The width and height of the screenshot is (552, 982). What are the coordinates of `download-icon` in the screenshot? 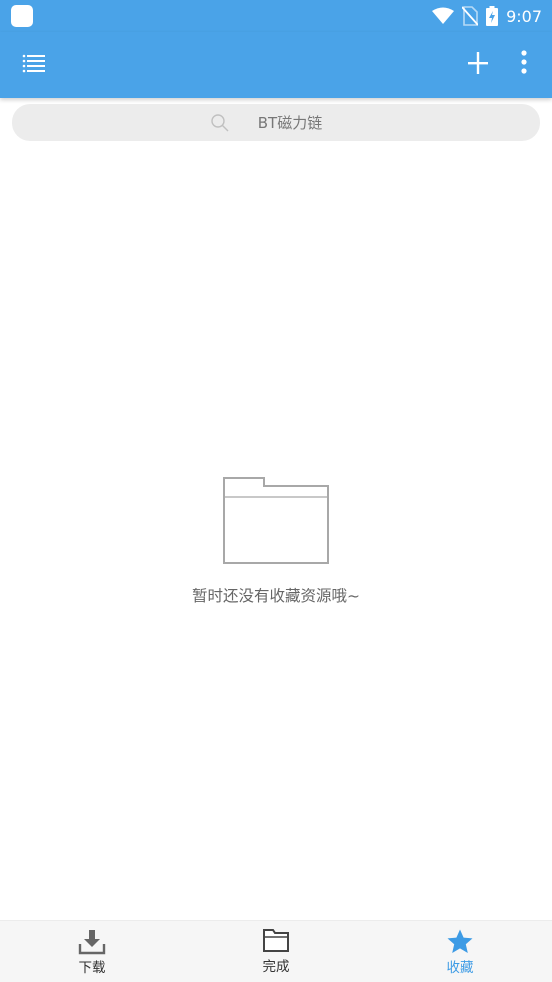 It's located at (92, 942).